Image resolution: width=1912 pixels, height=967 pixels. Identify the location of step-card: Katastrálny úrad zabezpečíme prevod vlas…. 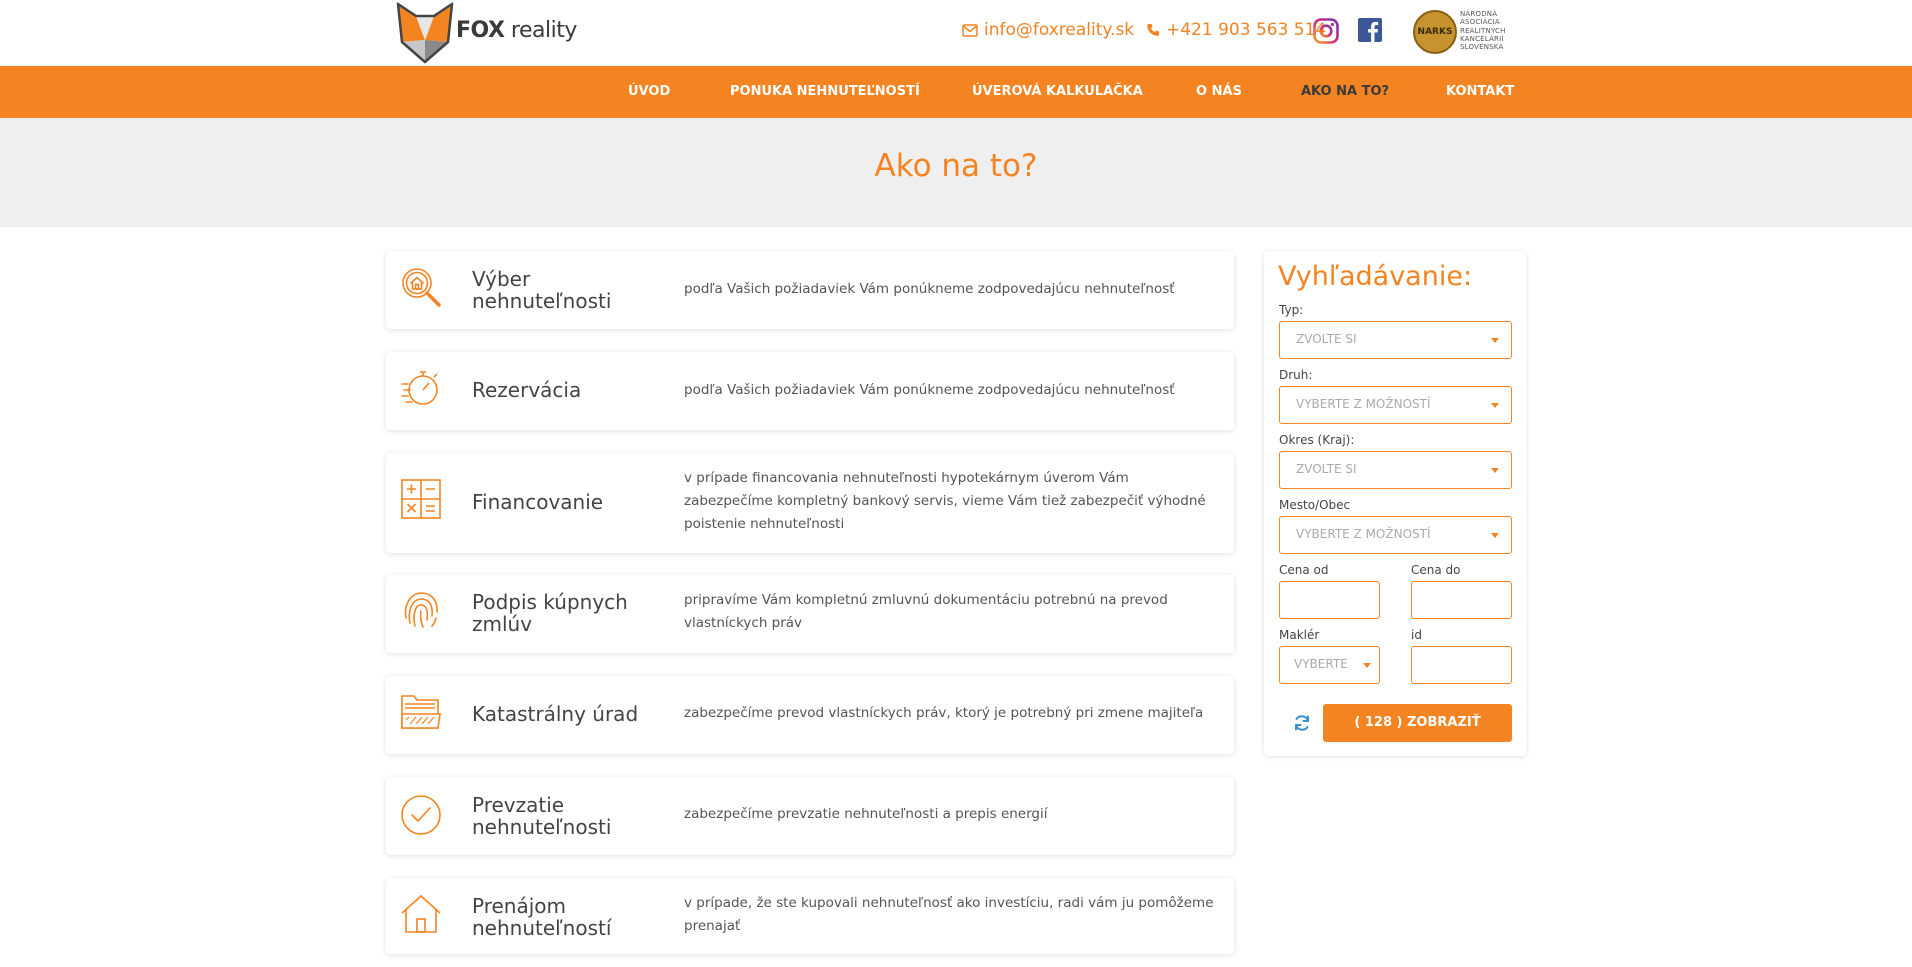
(810, 715).